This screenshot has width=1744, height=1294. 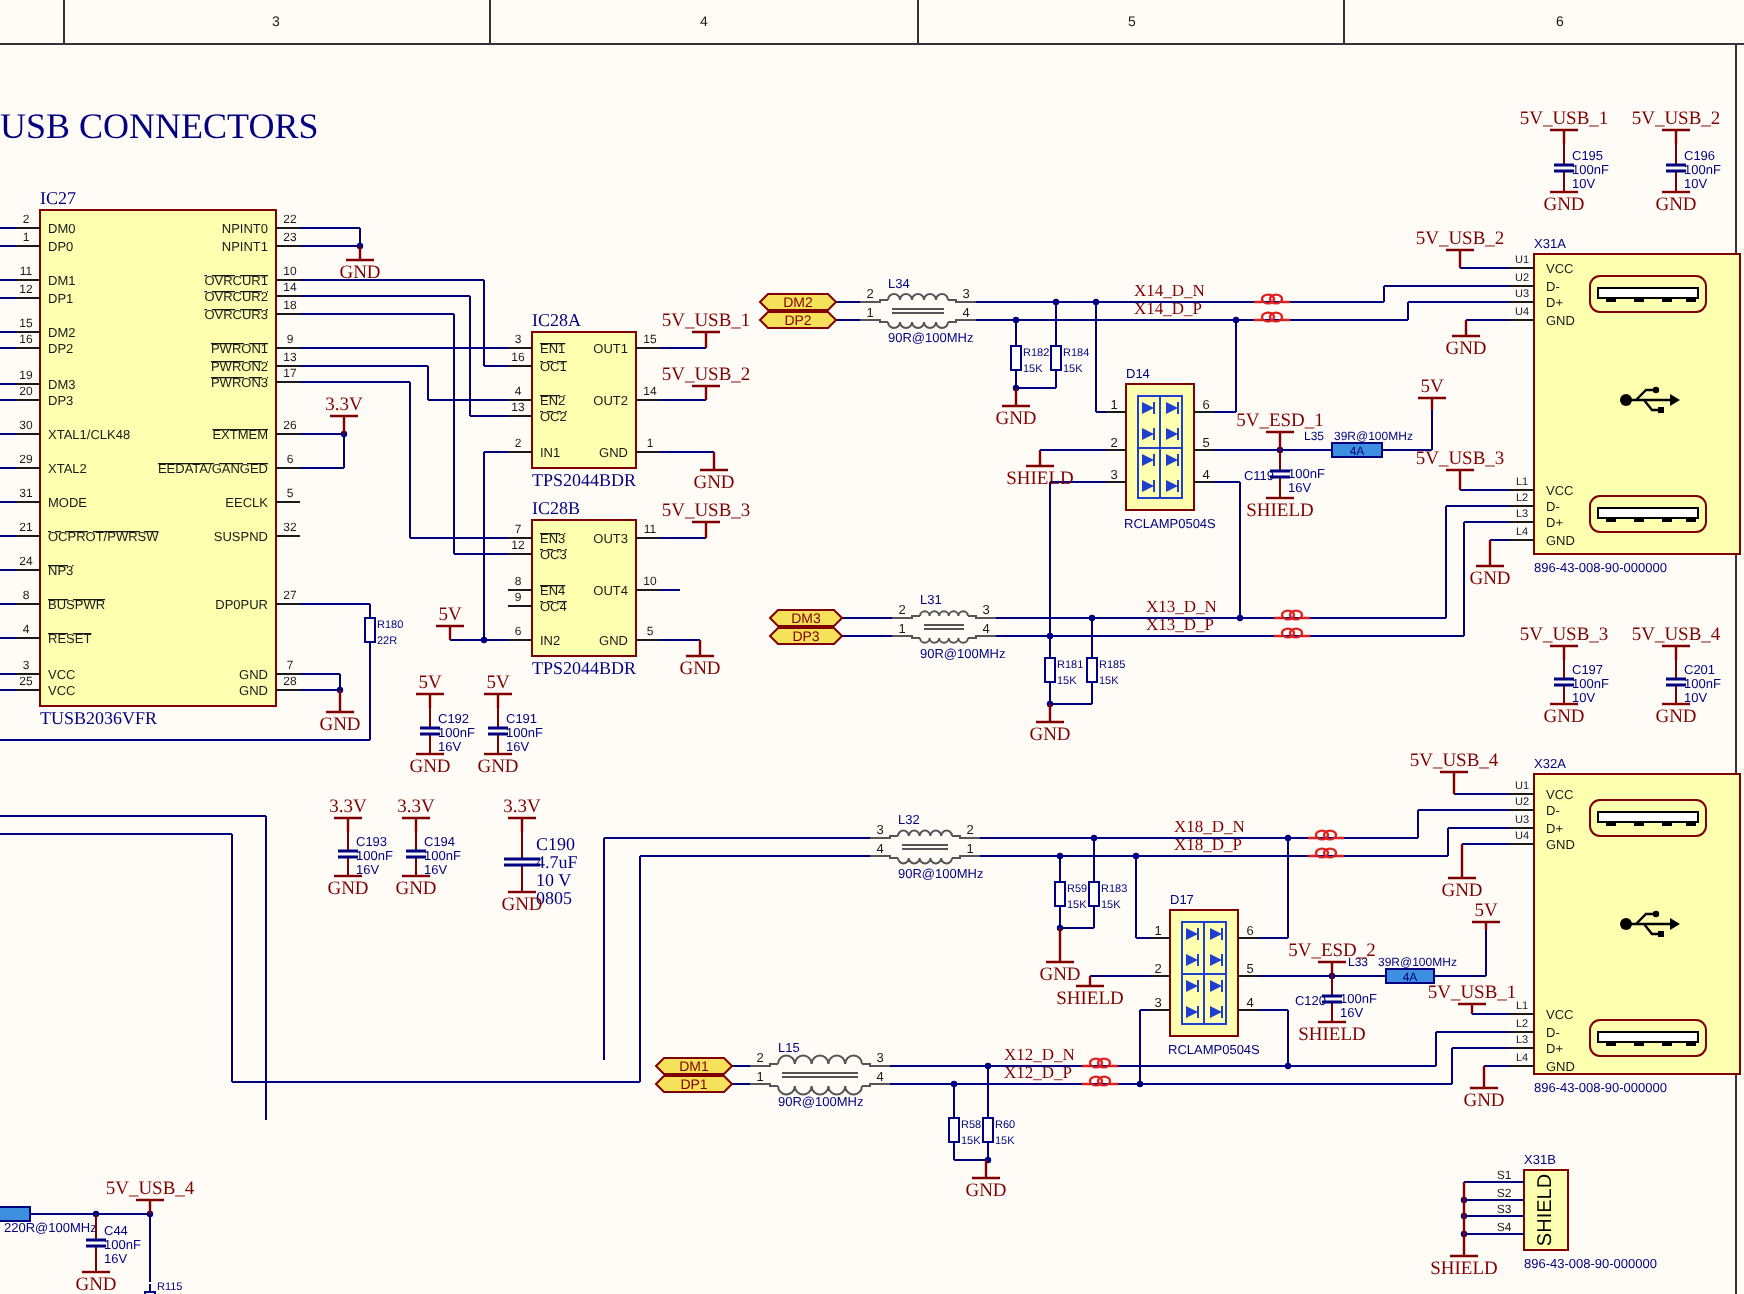 What do you see at coordinates (1208, 844) in the screenshot?
I see `net-label: X18_D_P` at bounding box center [1208, 844].